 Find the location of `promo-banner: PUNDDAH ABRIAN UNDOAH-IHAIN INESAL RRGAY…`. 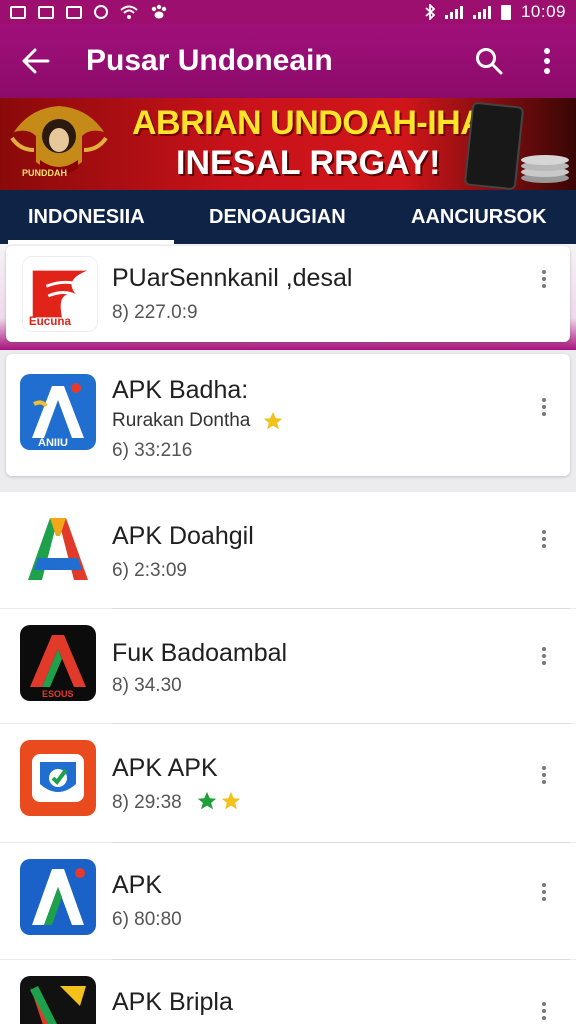

promo-banner: PUNDDAH ABRIAN UNDOAH-IHAIN INESAL RRGAY… is located at coordinates (288, 144).